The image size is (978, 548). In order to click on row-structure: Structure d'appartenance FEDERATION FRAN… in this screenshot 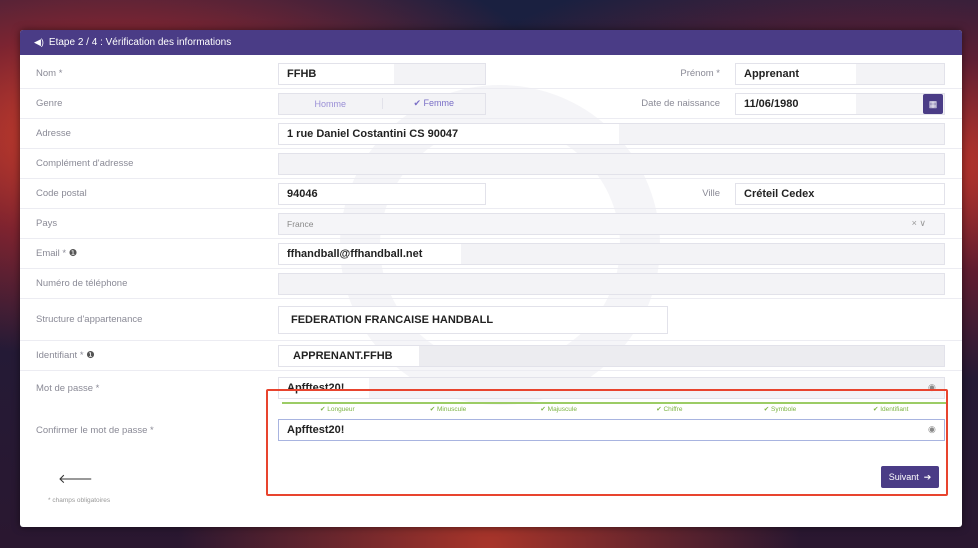, I will do `click(491, 320)`.